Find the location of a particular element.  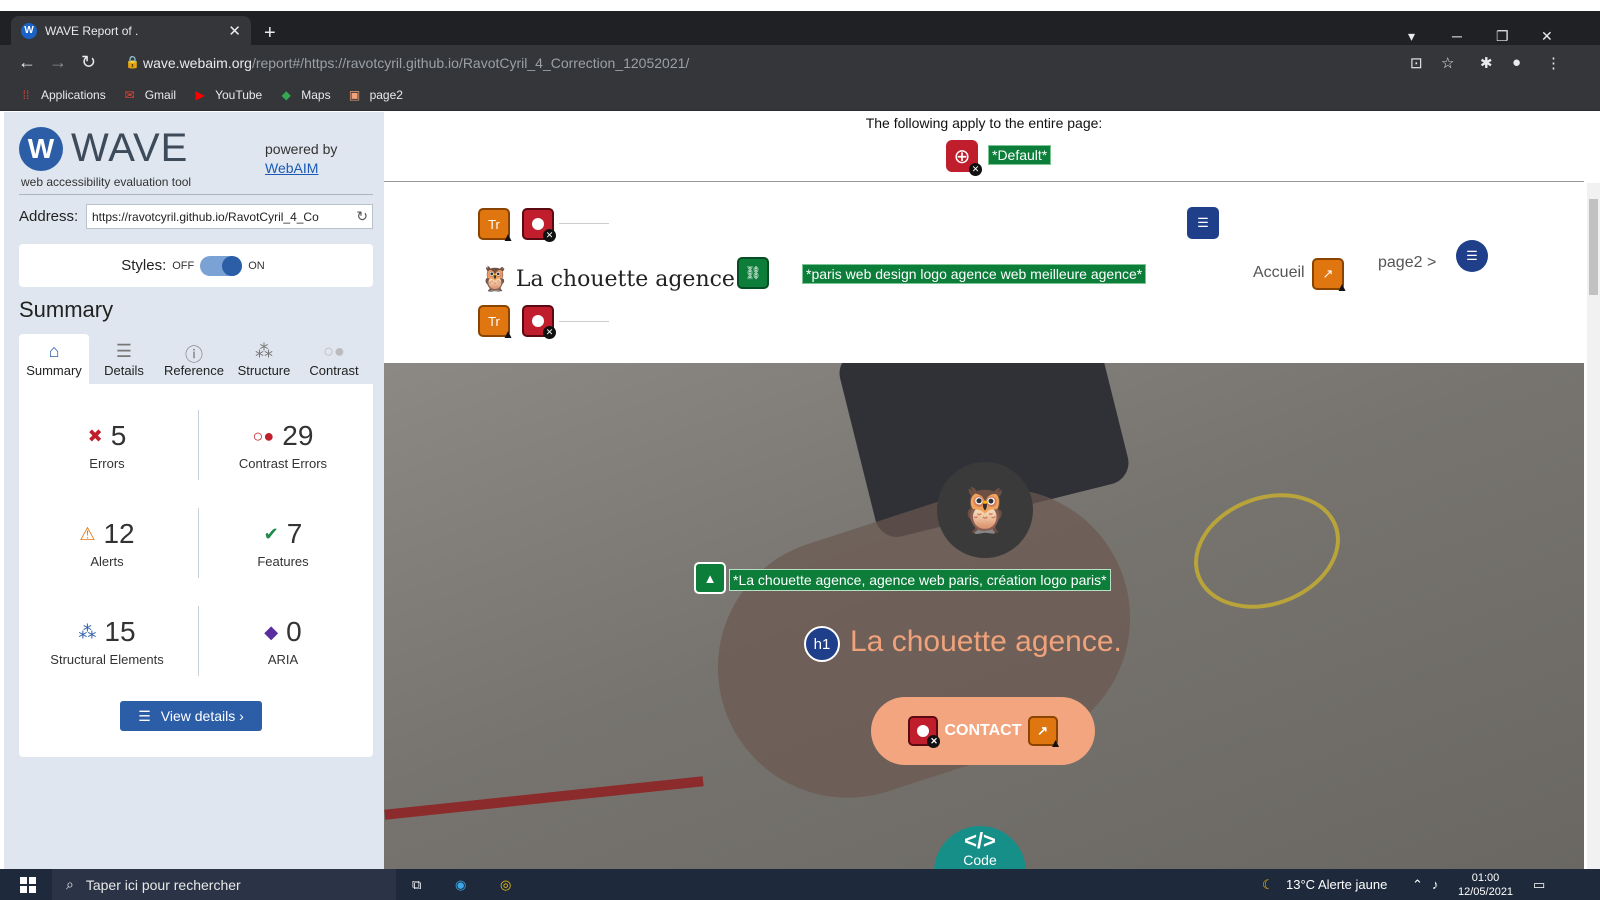

tab-reference: ⓘ Reference is located at coordinates (194, 359).